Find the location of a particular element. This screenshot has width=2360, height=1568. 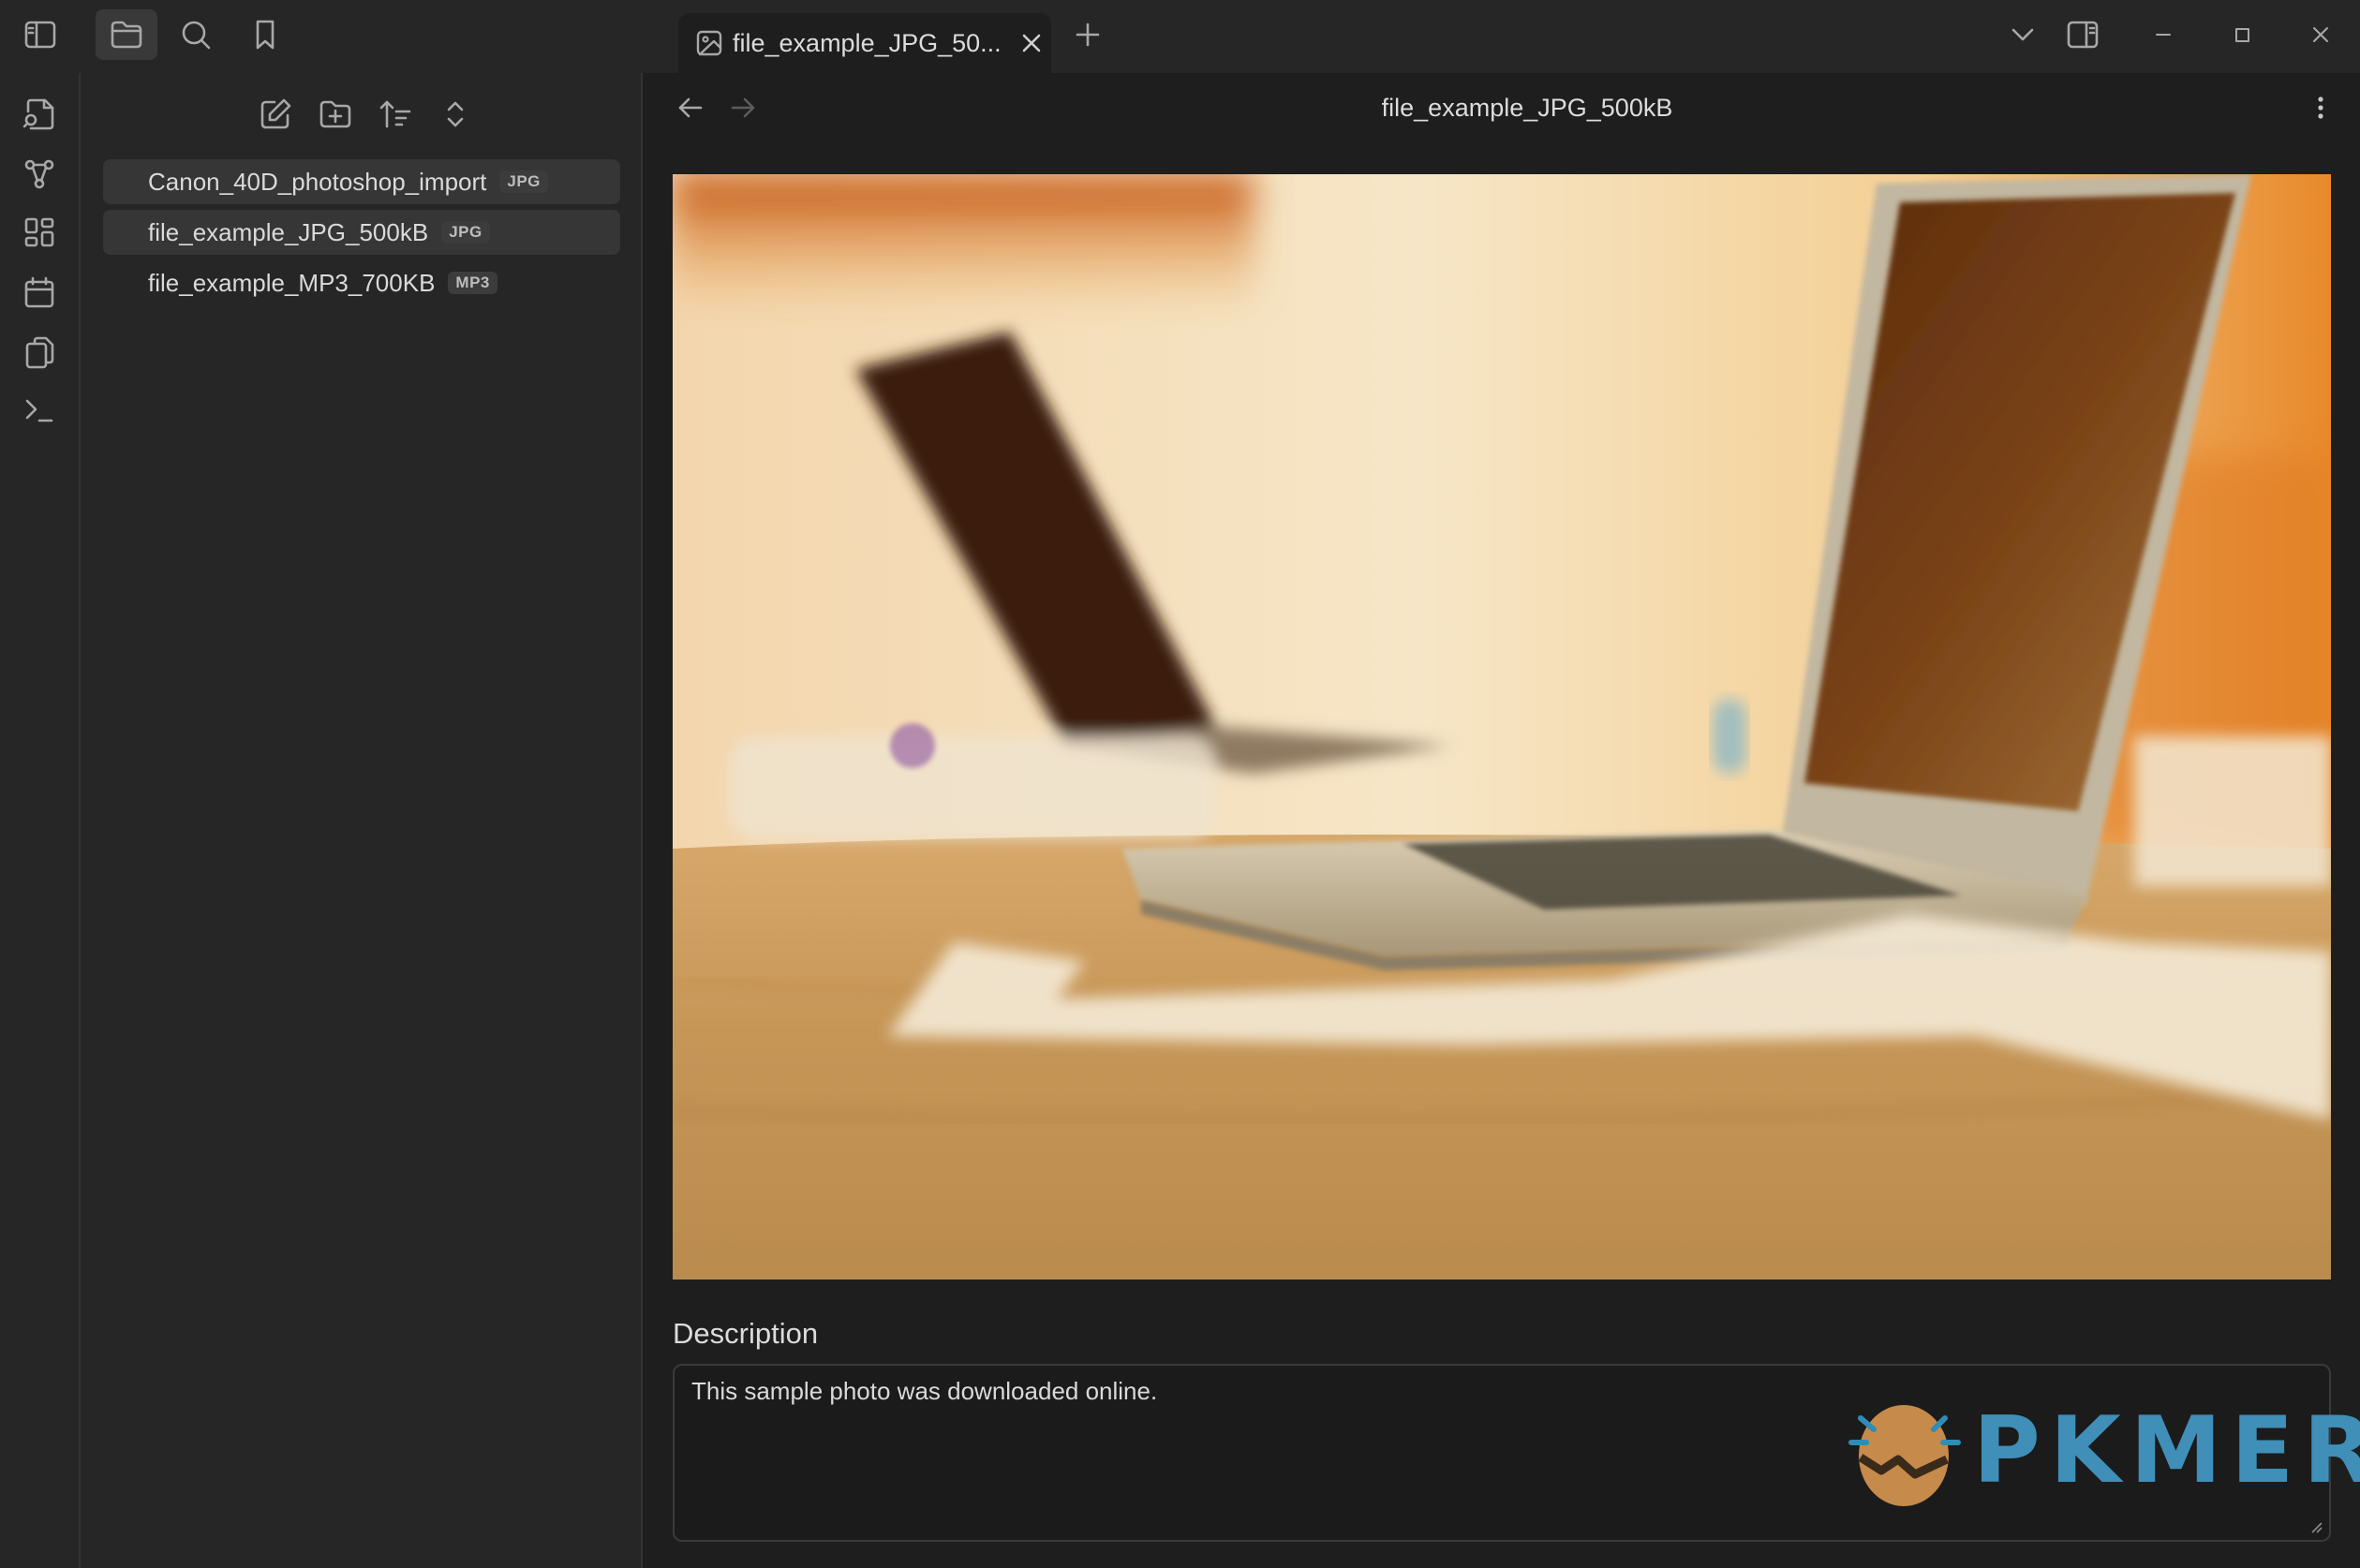

canvas-button is located at coordinates (39, 232).